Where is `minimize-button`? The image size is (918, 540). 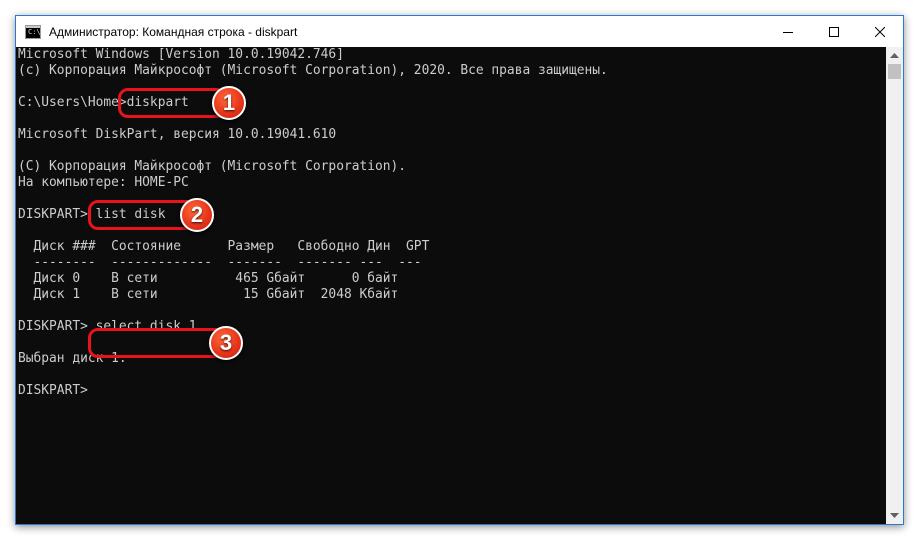
minimize-button is located at coordinates (788, 31).